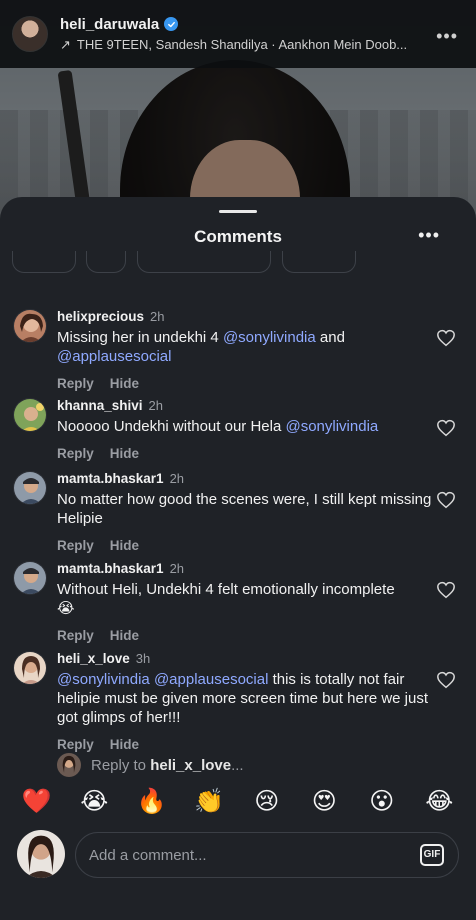 Image resolution: width=476 pixels, height=920 pixels. I want to click on crying-emoji: 😭, so click(66, 608).